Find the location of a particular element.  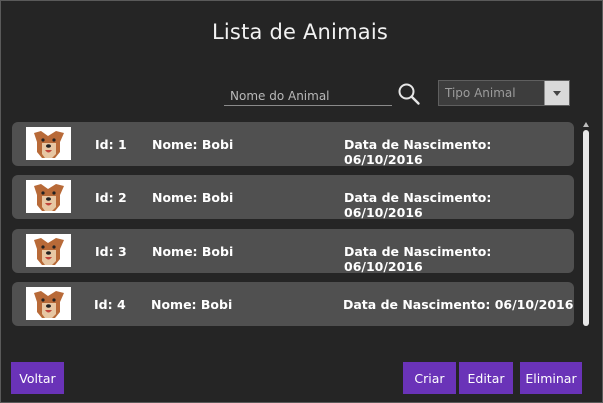

delete-button: Eliminar is located at coordinates (551, 378).